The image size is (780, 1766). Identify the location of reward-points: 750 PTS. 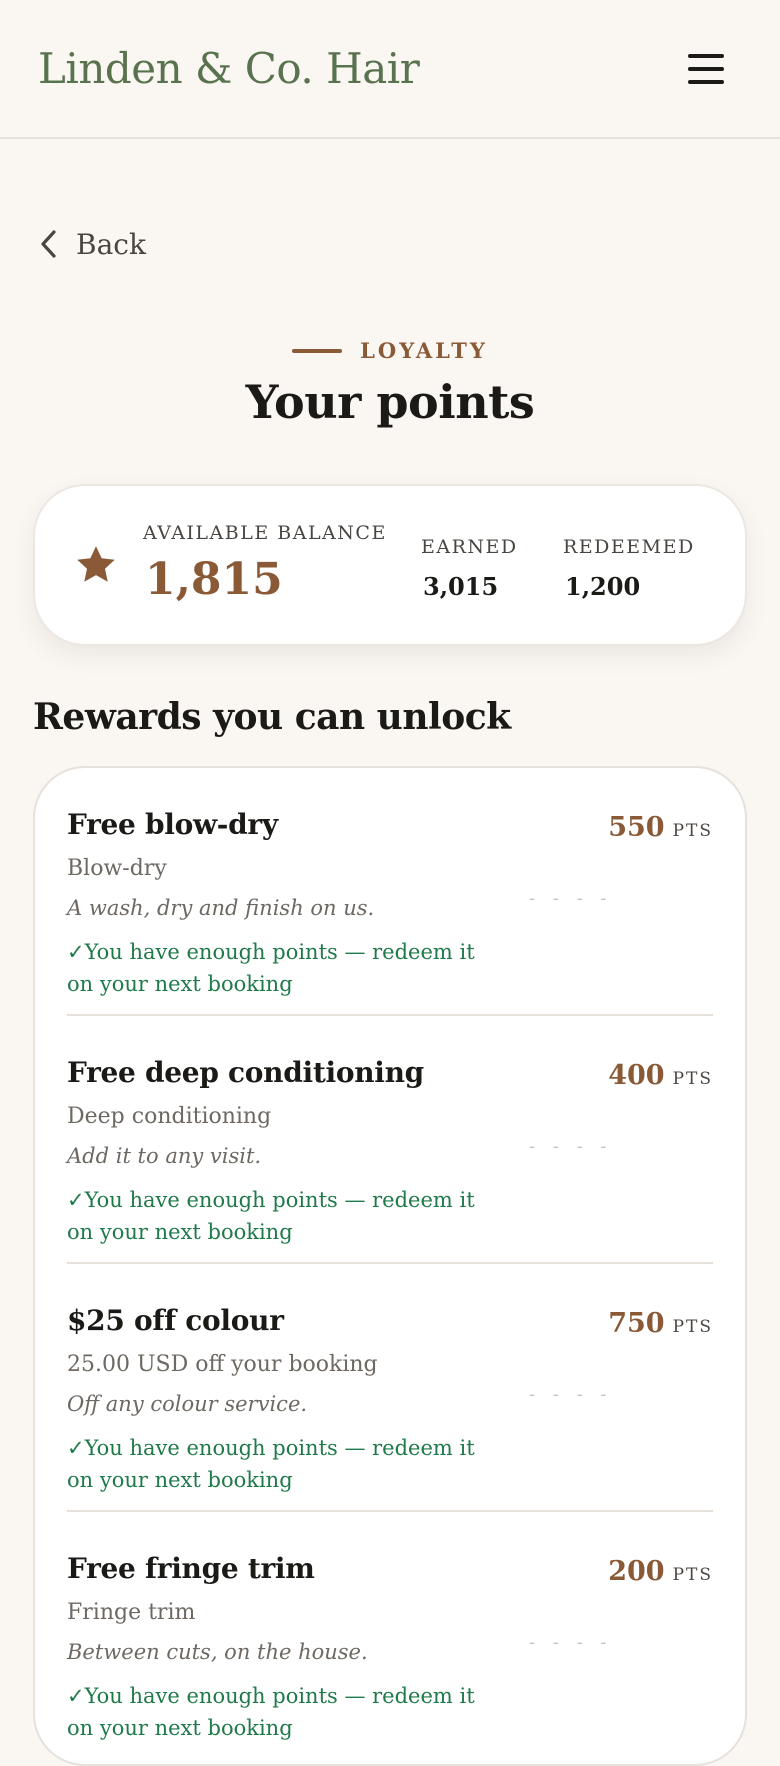
(660, 1323).